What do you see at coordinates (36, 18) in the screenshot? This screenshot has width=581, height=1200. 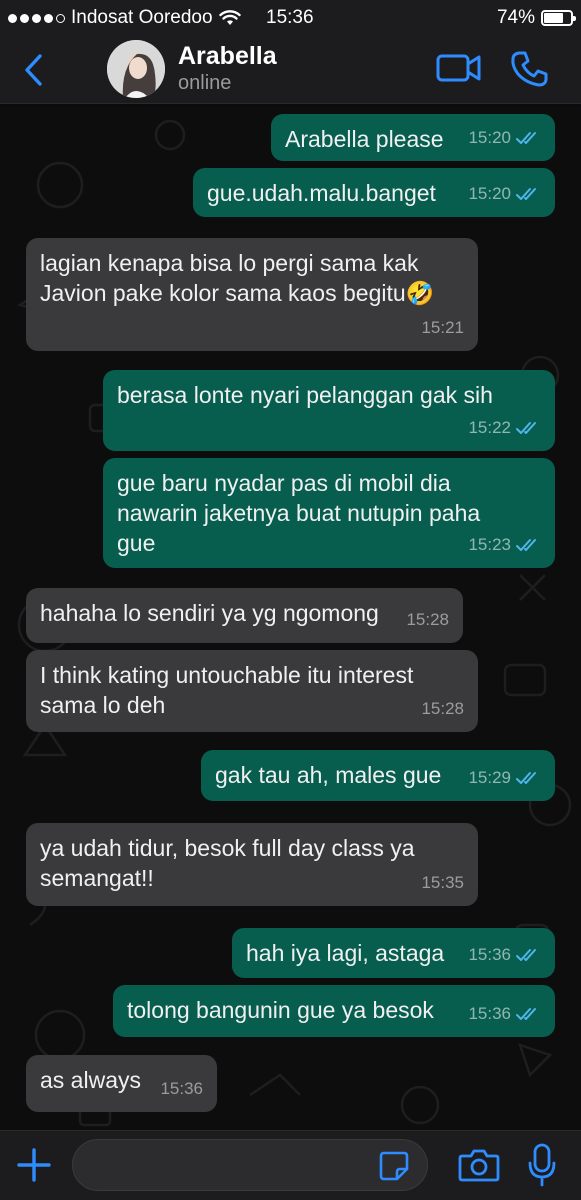 I see `signal-strength-icon` at bounding box center [36, 18].